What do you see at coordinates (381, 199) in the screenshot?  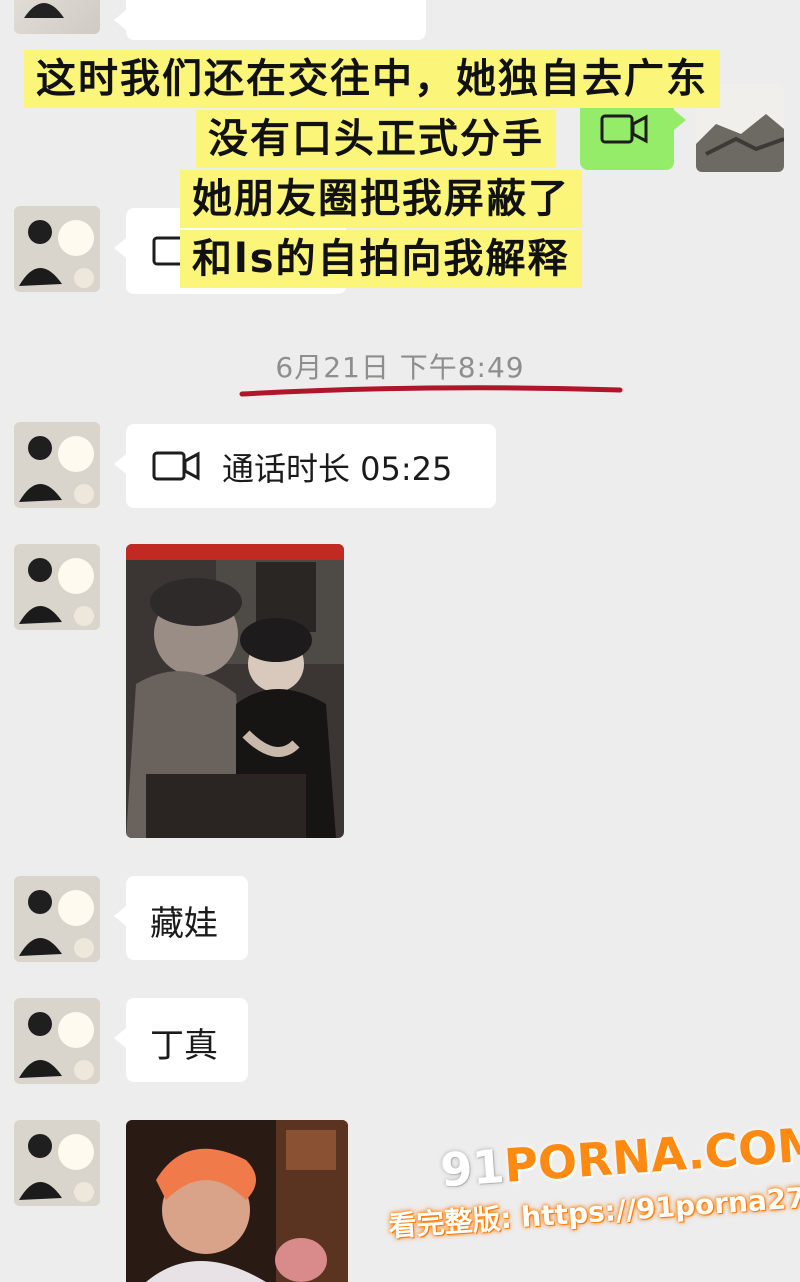 I see `caption-line-3: 她朋友圈把我屏蔽了` at bounding box center [381, 199].